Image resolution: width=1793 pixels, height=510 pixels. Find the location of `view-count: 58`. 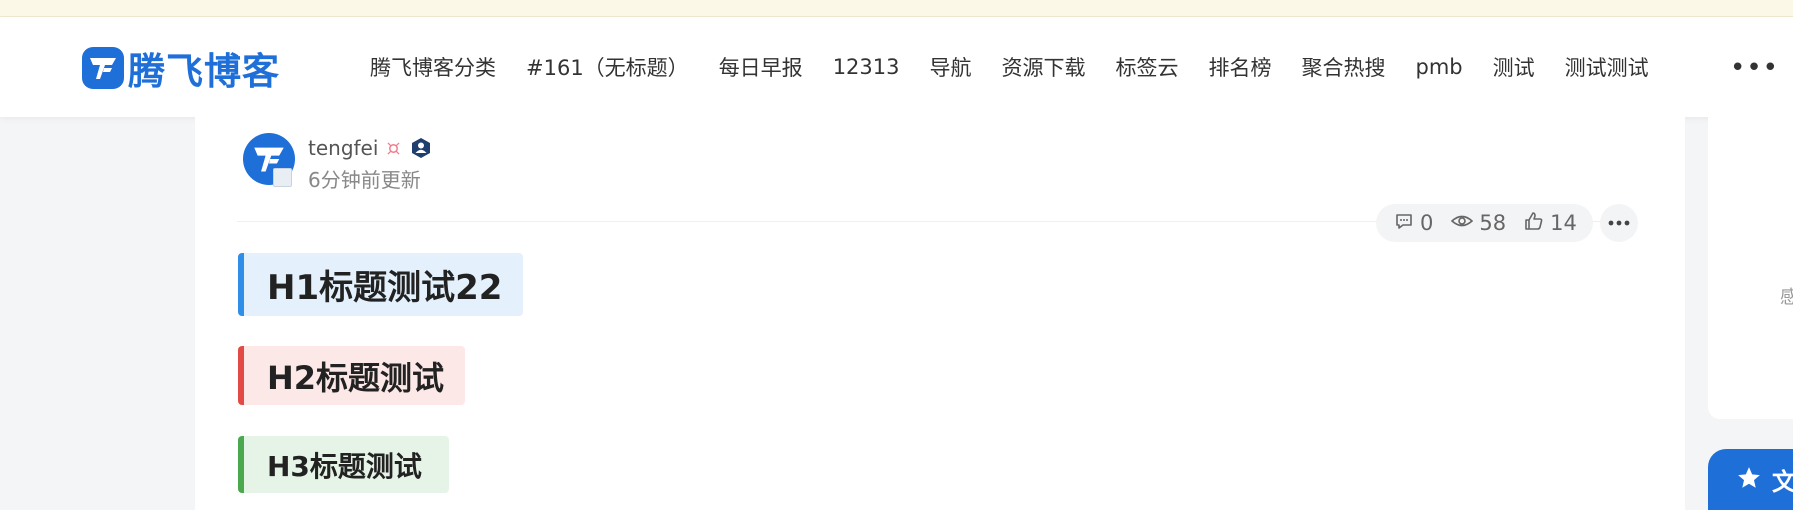

view-count: 58 is located at coordinates (1478, 223).